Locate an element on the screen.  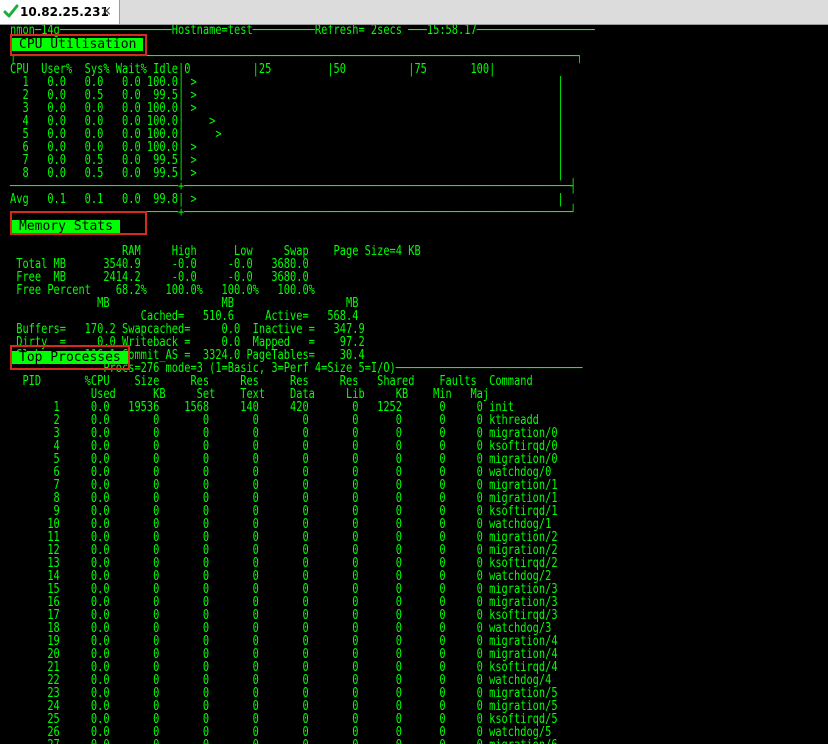
session-tab: 10.82.25.231 × is located at coordinates (60, 12).